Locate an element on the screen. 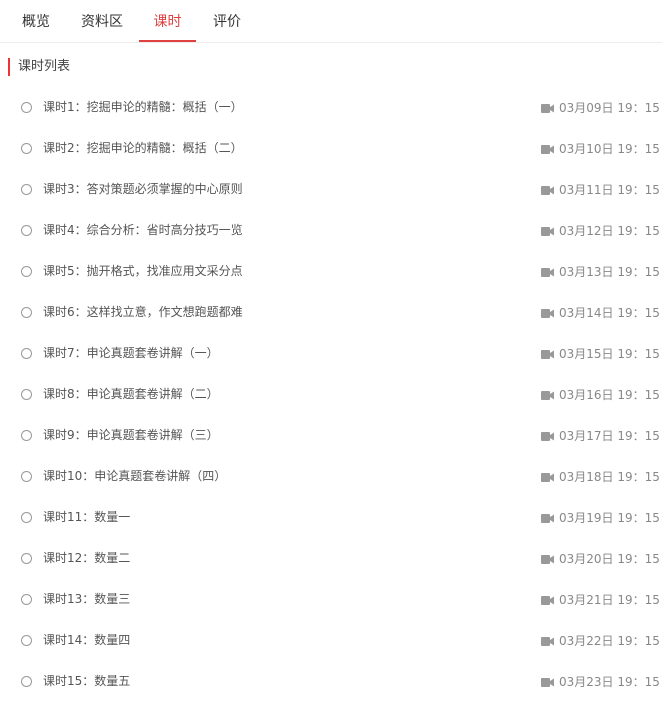 This screenshot has height=717, width=670. lesson-item: 课时10：申论真题套卷讲解（四） 03月18日 19：15 is located at coordinates (331, 490).